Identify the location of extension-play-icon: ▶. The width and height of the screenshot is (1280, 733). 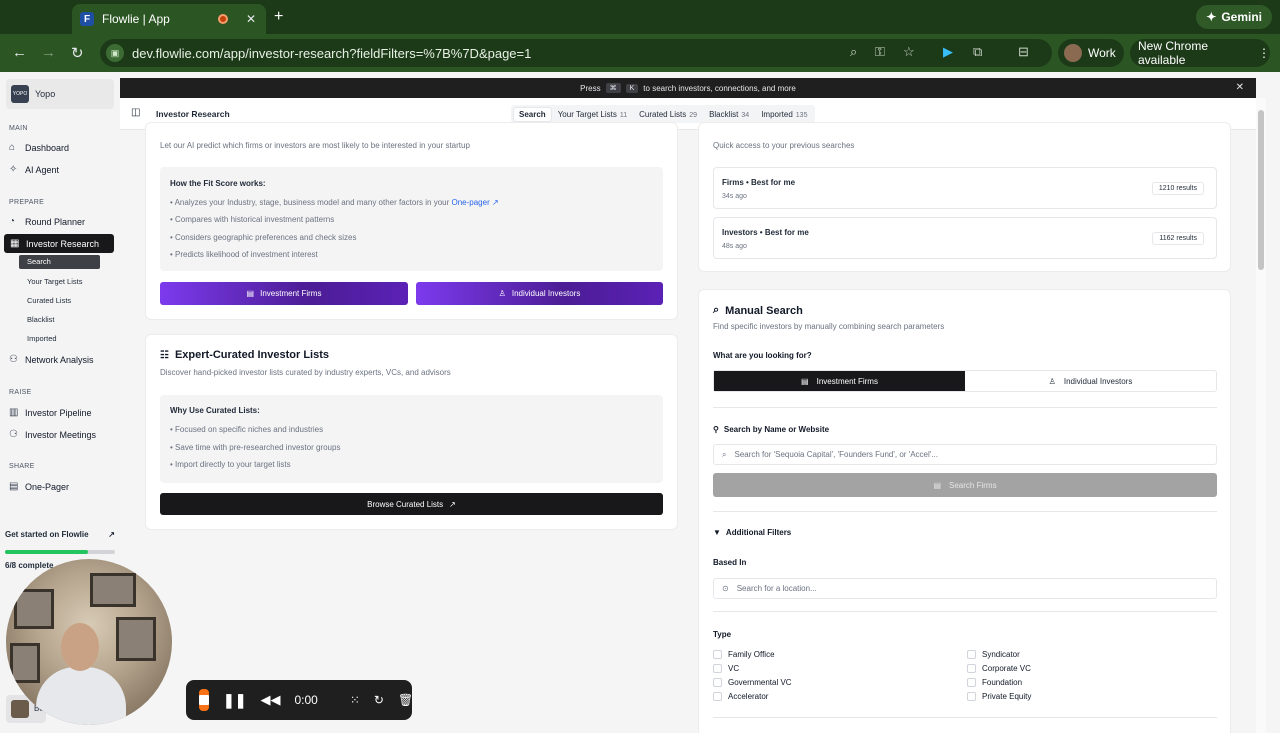
(948, 52).